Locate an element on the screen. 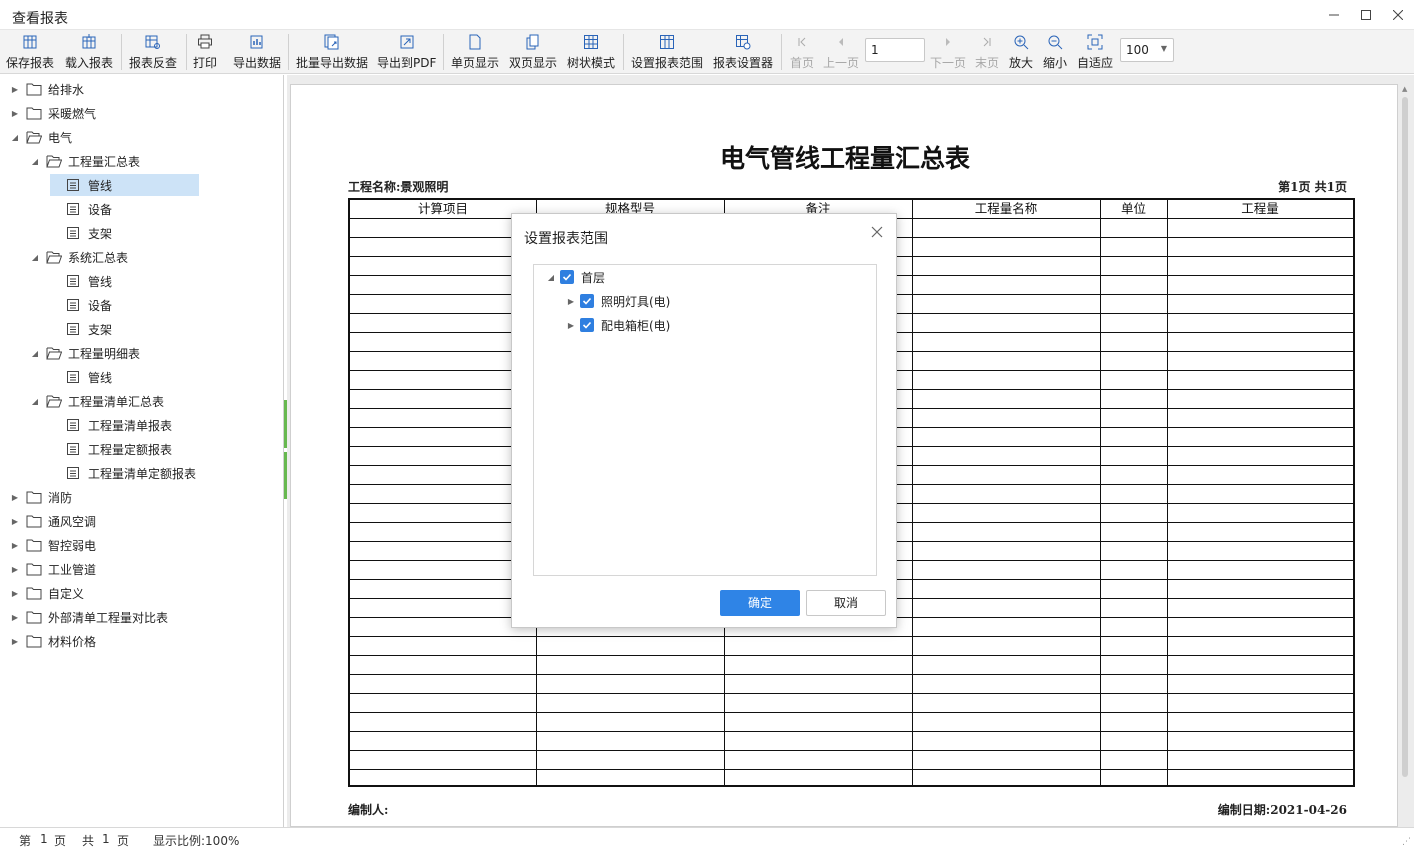  sidebar-item: ▶ 外部清单工程量对比表 is located at coordinates (89, 617).